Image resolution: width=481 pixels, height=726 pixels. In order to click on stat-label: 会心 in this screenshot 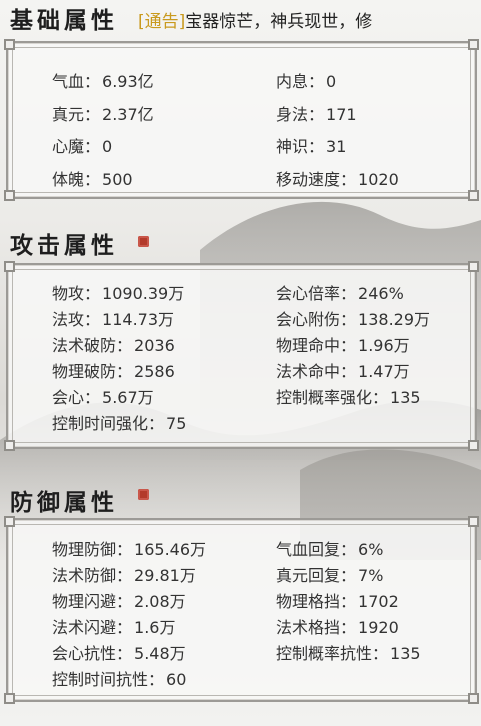, I will do `click(68, 397)`.